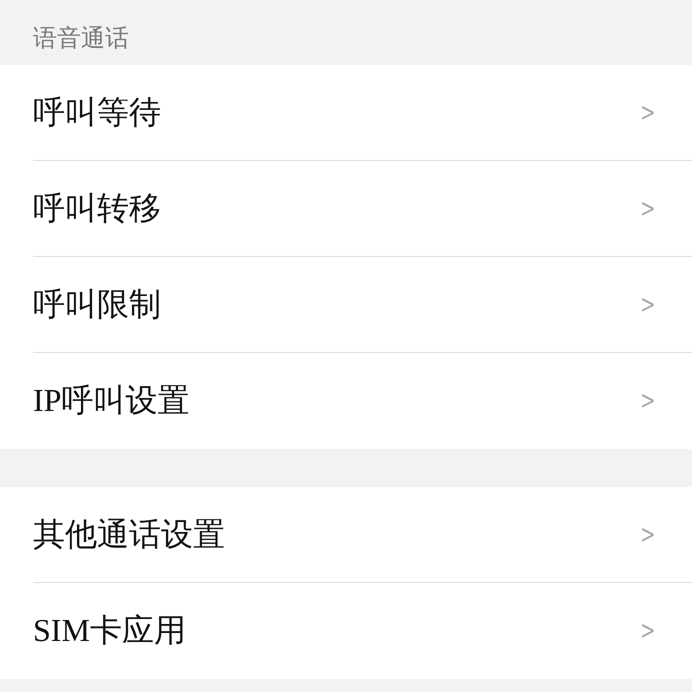 The width and height of the screenshot is (692, 692). I want to click on settings-item: 呼叫限制 >, so click(362, 305).